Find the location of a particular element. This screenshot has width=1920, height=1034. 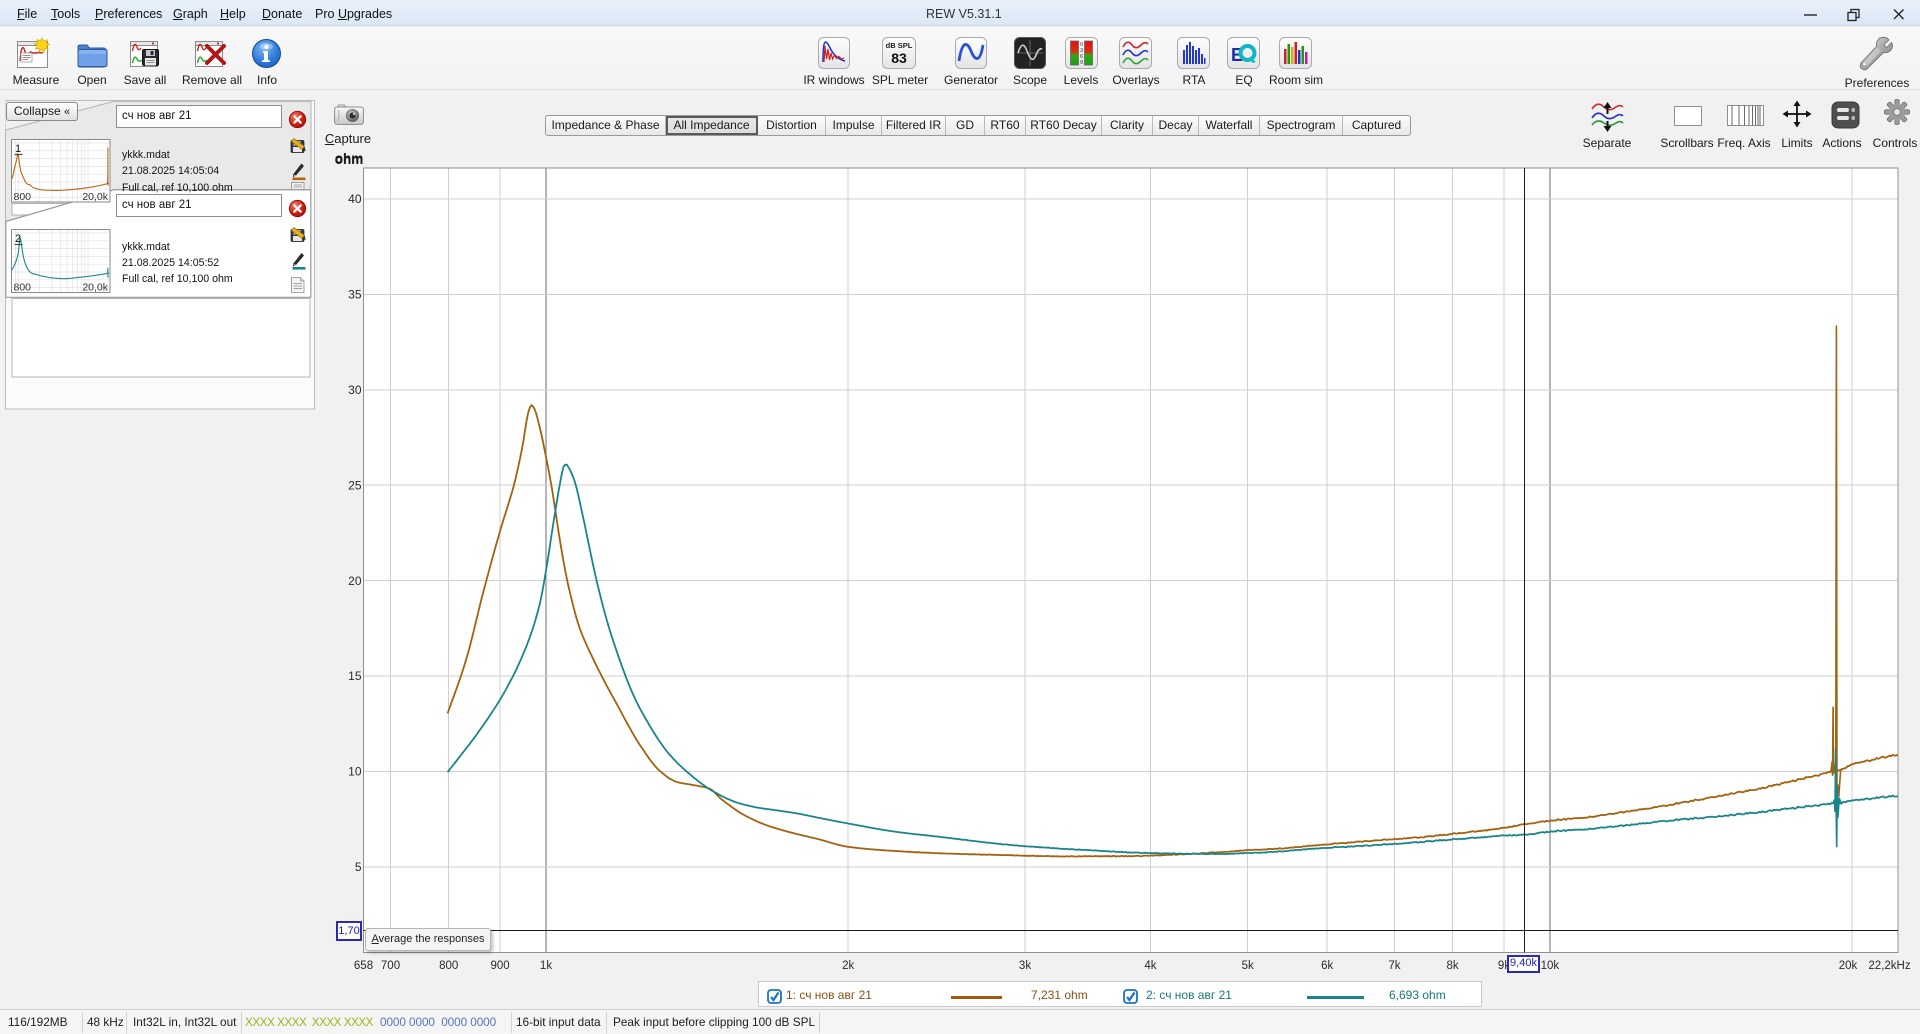

svg-text: 2k is located at coordinates (848, 966).